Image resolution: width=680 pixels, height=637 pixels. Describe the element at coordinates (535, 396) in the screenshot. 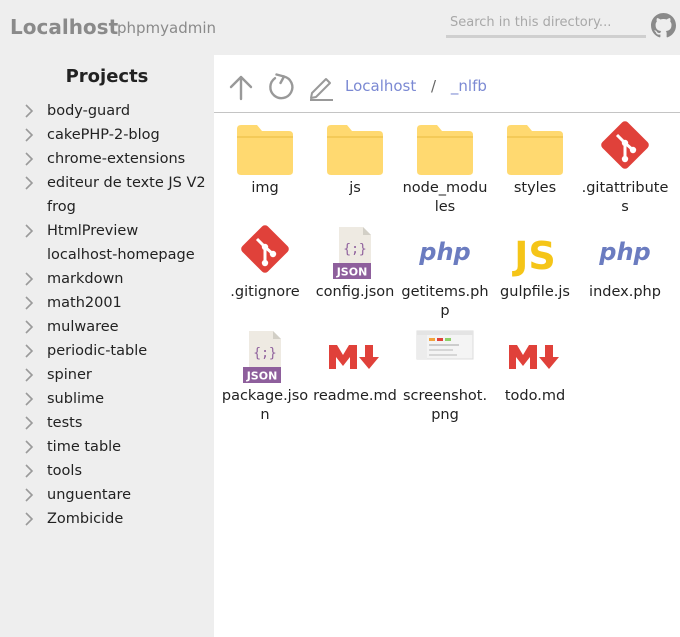

I see `file-name: todo.md` at that location.